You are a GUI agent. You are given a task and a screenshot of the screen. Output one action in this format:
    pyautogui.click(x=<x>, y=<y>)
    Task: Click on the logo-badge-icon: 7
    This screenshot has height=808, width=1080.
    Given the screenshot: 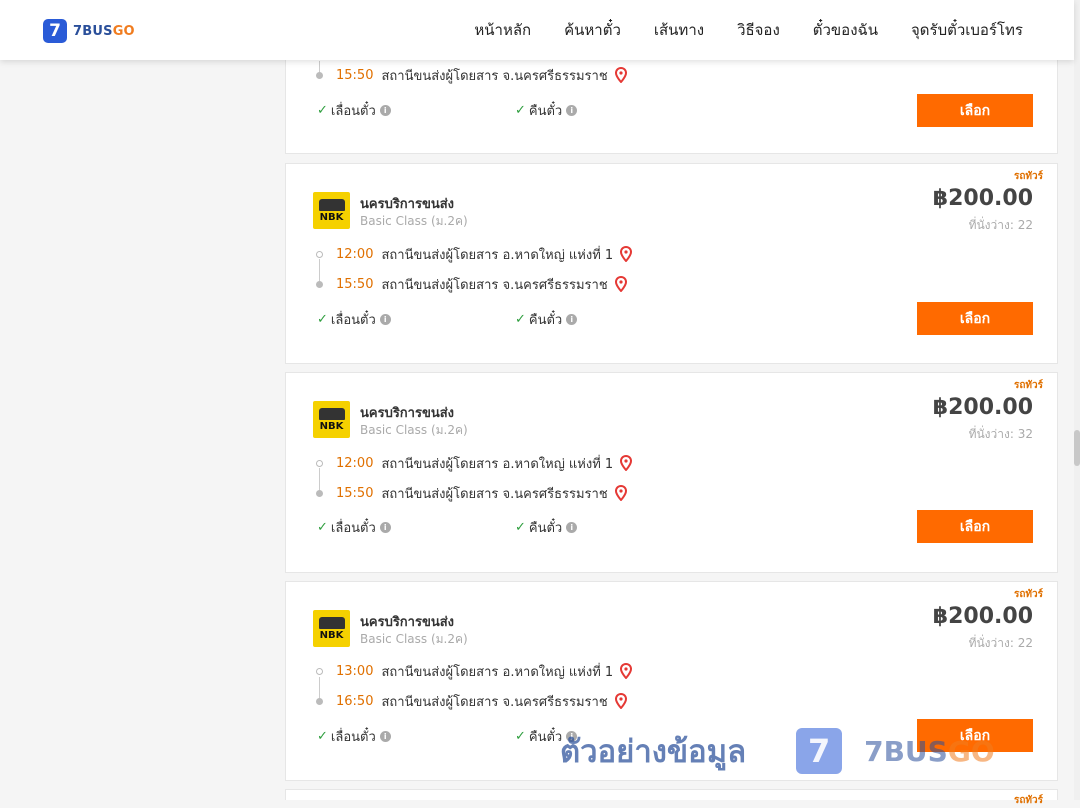 What is the action you would take?
    pyautogui.click(x=55, y=31)
    